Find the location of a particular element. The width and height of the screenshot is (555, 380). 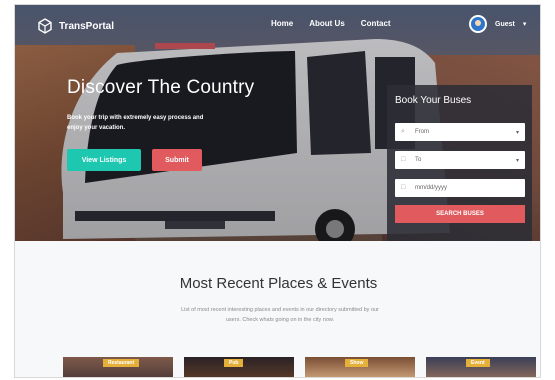

user-menu: Guest ▾ is located at coordinates (497, 24).